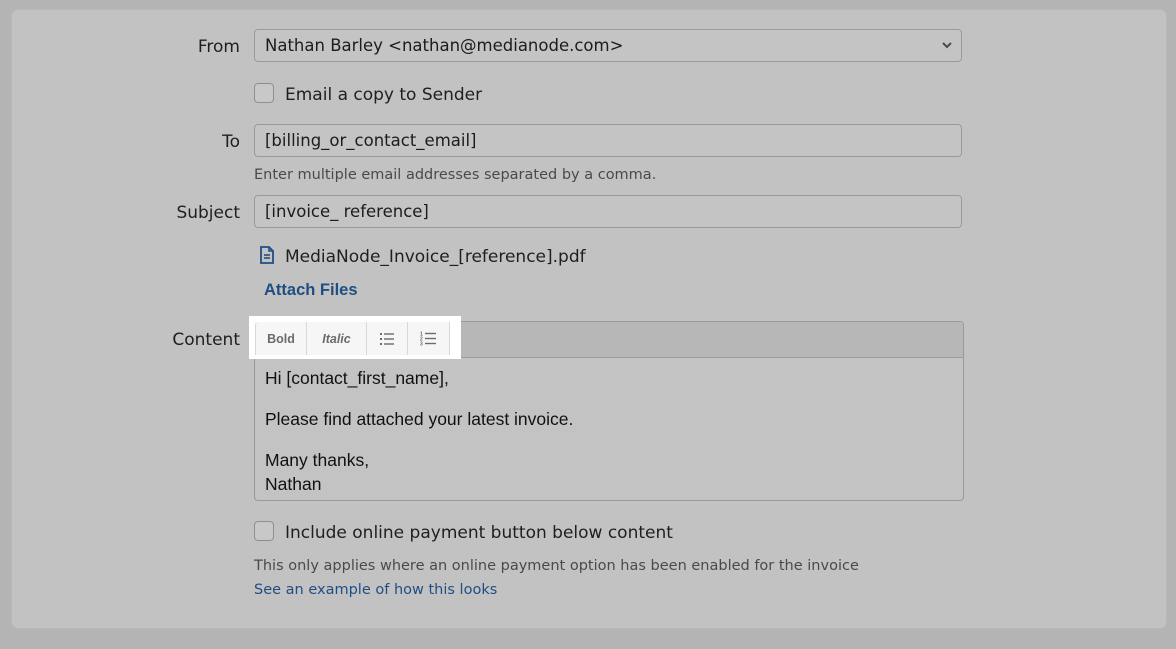 The height and width of the screenshot is (649, 1176). I want to click on payment-button-checkbox, so click(264, 531).